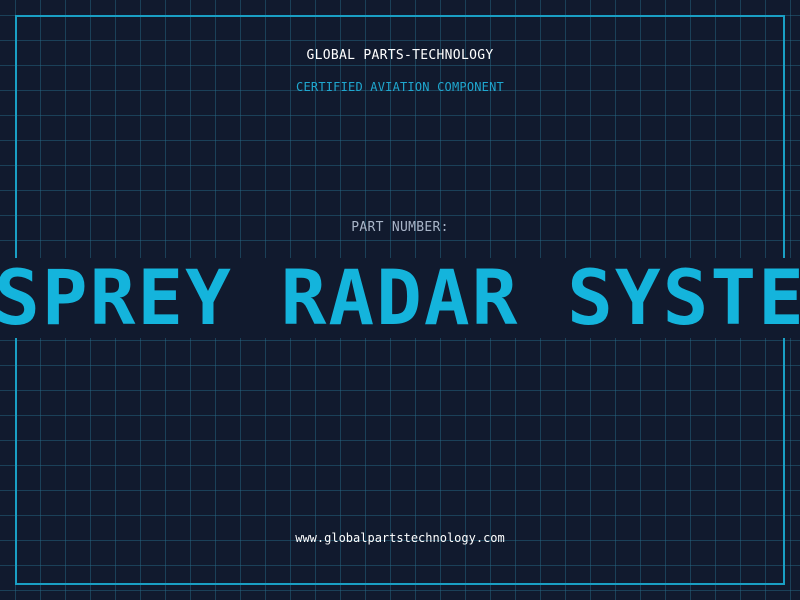 The image size is (800, 600). What do you see at coordinates (400, 87) in the screenshot?
I see `certification-subtitle: CERTIFIED AVIATION COMPONENT` at bounding box center [400, 87].